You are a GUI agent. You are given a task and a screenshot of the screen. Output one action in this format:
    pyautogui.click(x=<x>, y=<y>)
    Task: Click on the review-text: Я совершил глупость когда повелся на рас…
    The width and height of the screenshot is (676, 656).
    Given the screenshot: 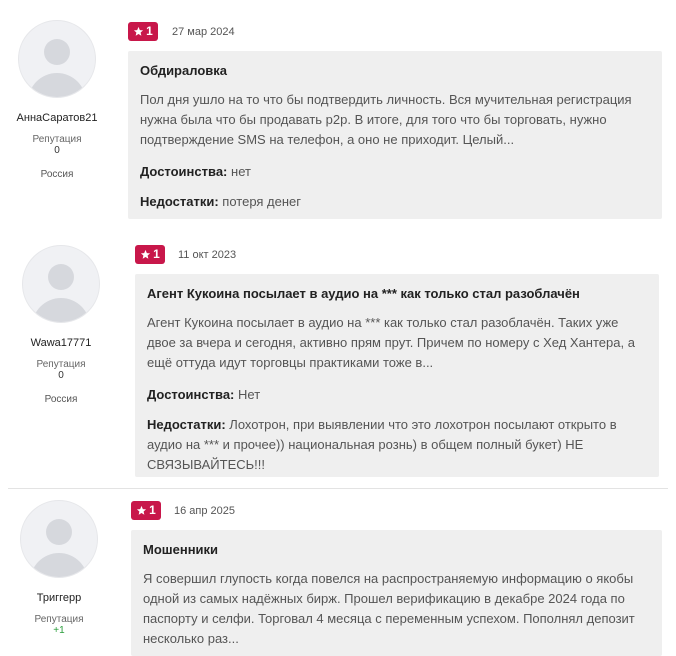 What is the action you would take?
    pyautogui.click(x=389, y=608)
    